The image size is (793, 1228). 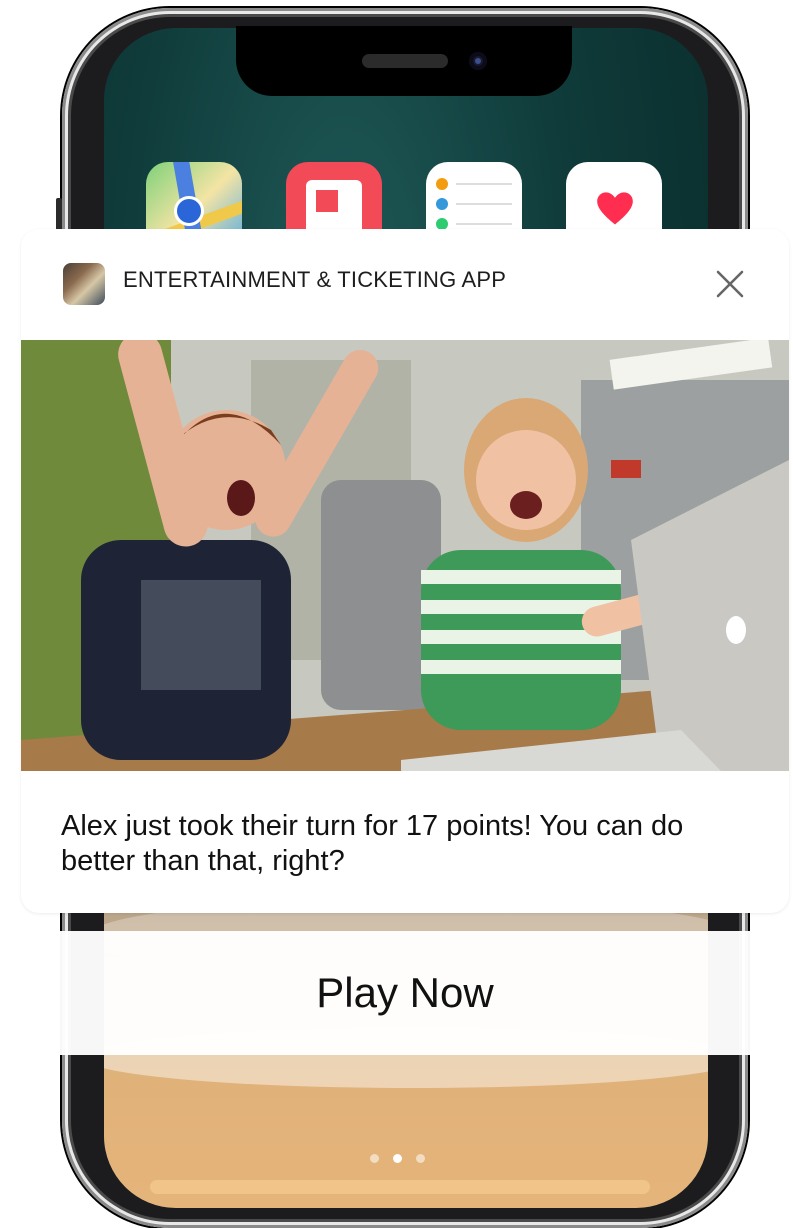 What do you see at coordinates (478, 61) in the screenshot?
I see `front-camera` at bounding box center [478, 61].